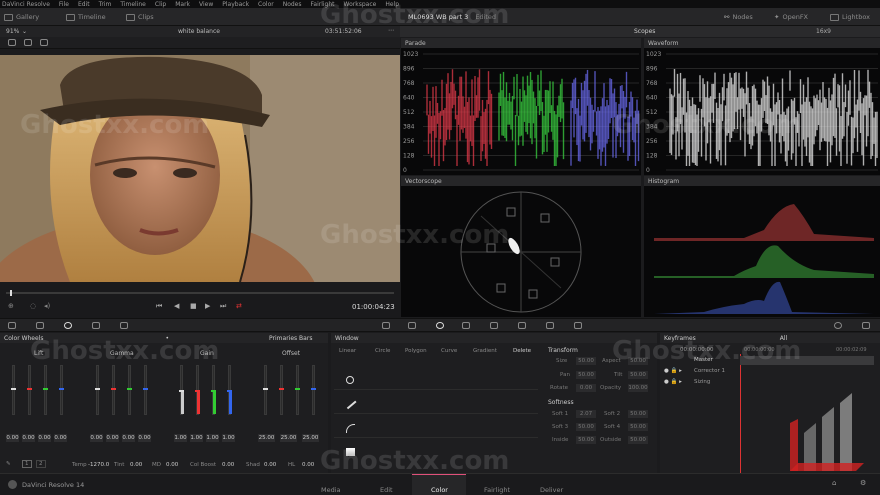 The width and height of the screenshot is (880, 495). I want to click on vectorscope-label: Vectorscope, so click(521, 181).